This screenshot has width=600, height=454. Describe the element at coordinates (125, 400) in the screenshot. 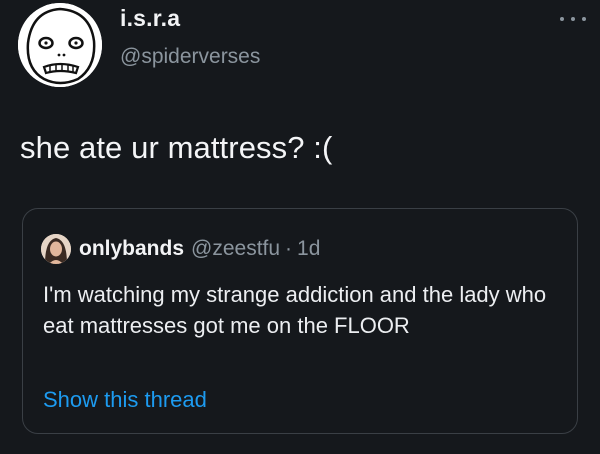

I see `show-thread-link: Show this thread` at that location.